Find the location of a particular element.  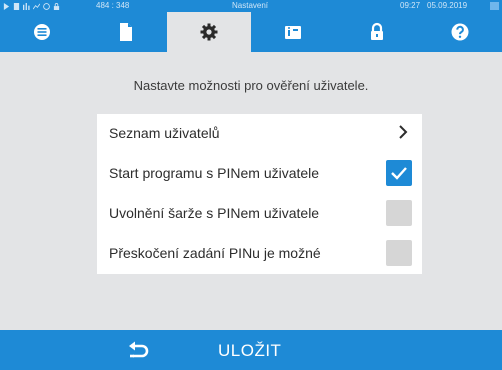

gear-icon is located at coordinates (209, 32).